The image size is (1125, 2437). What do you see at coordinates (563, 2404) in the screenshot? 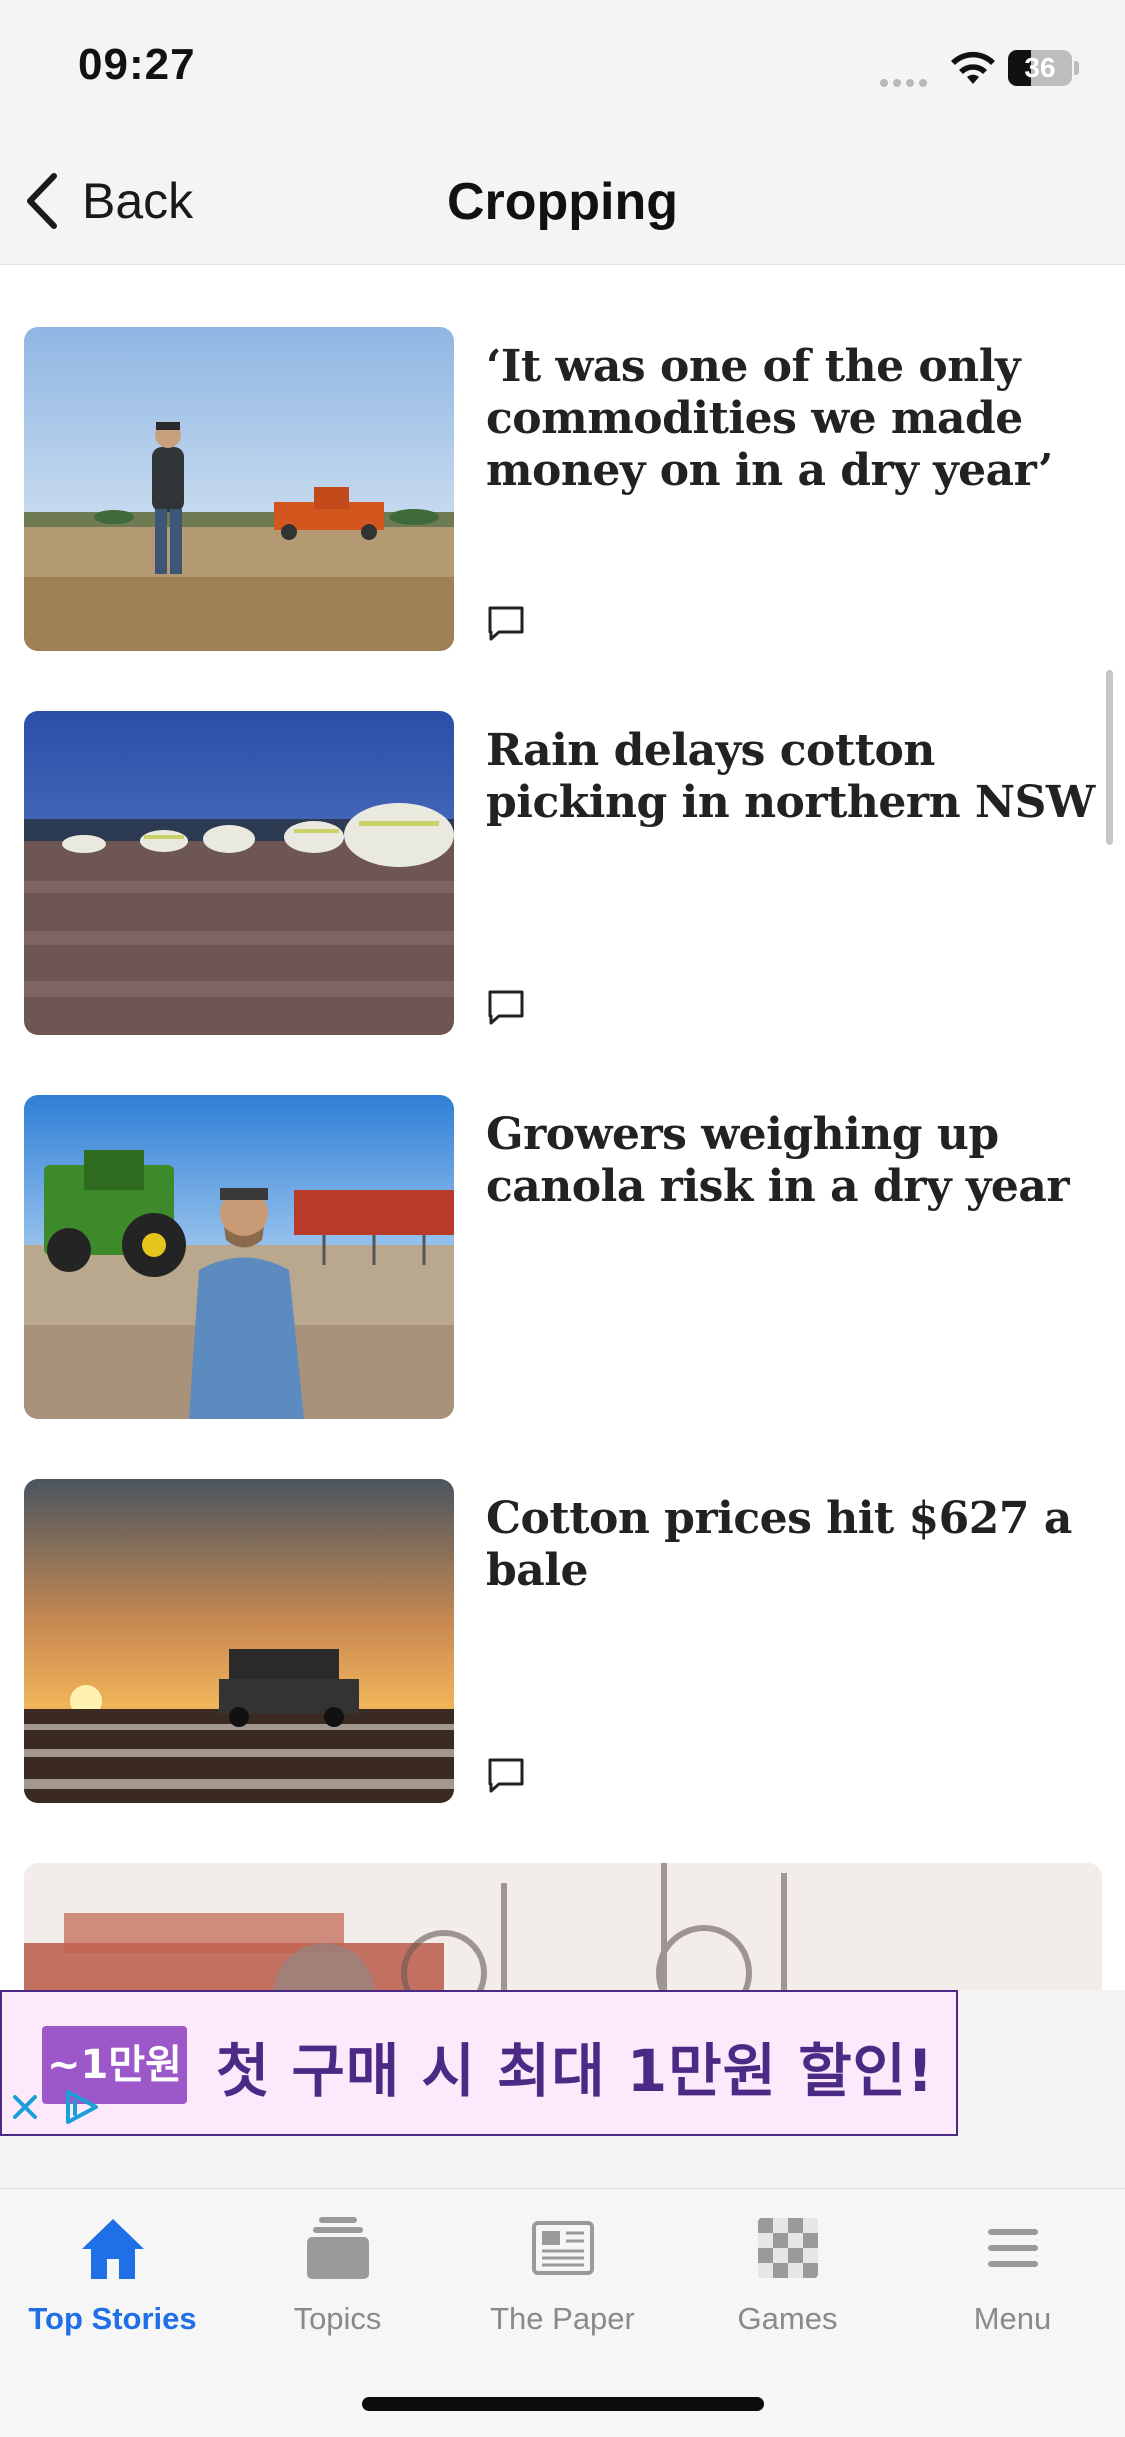
I see `home-indicator` at bounding box center [563, 2404].